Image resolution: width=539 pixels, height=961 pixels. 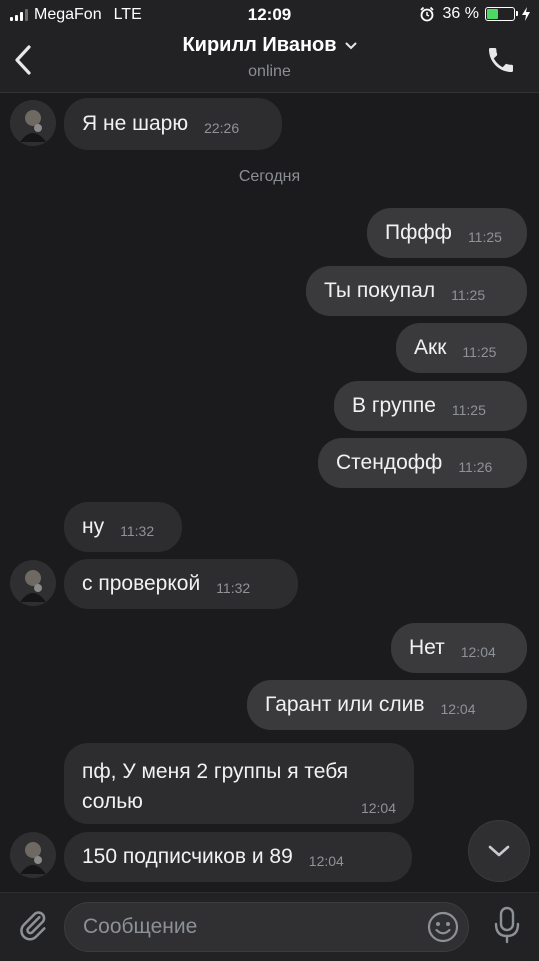 I want to click on message-text: Стендофф, so click(x=389, y=462).